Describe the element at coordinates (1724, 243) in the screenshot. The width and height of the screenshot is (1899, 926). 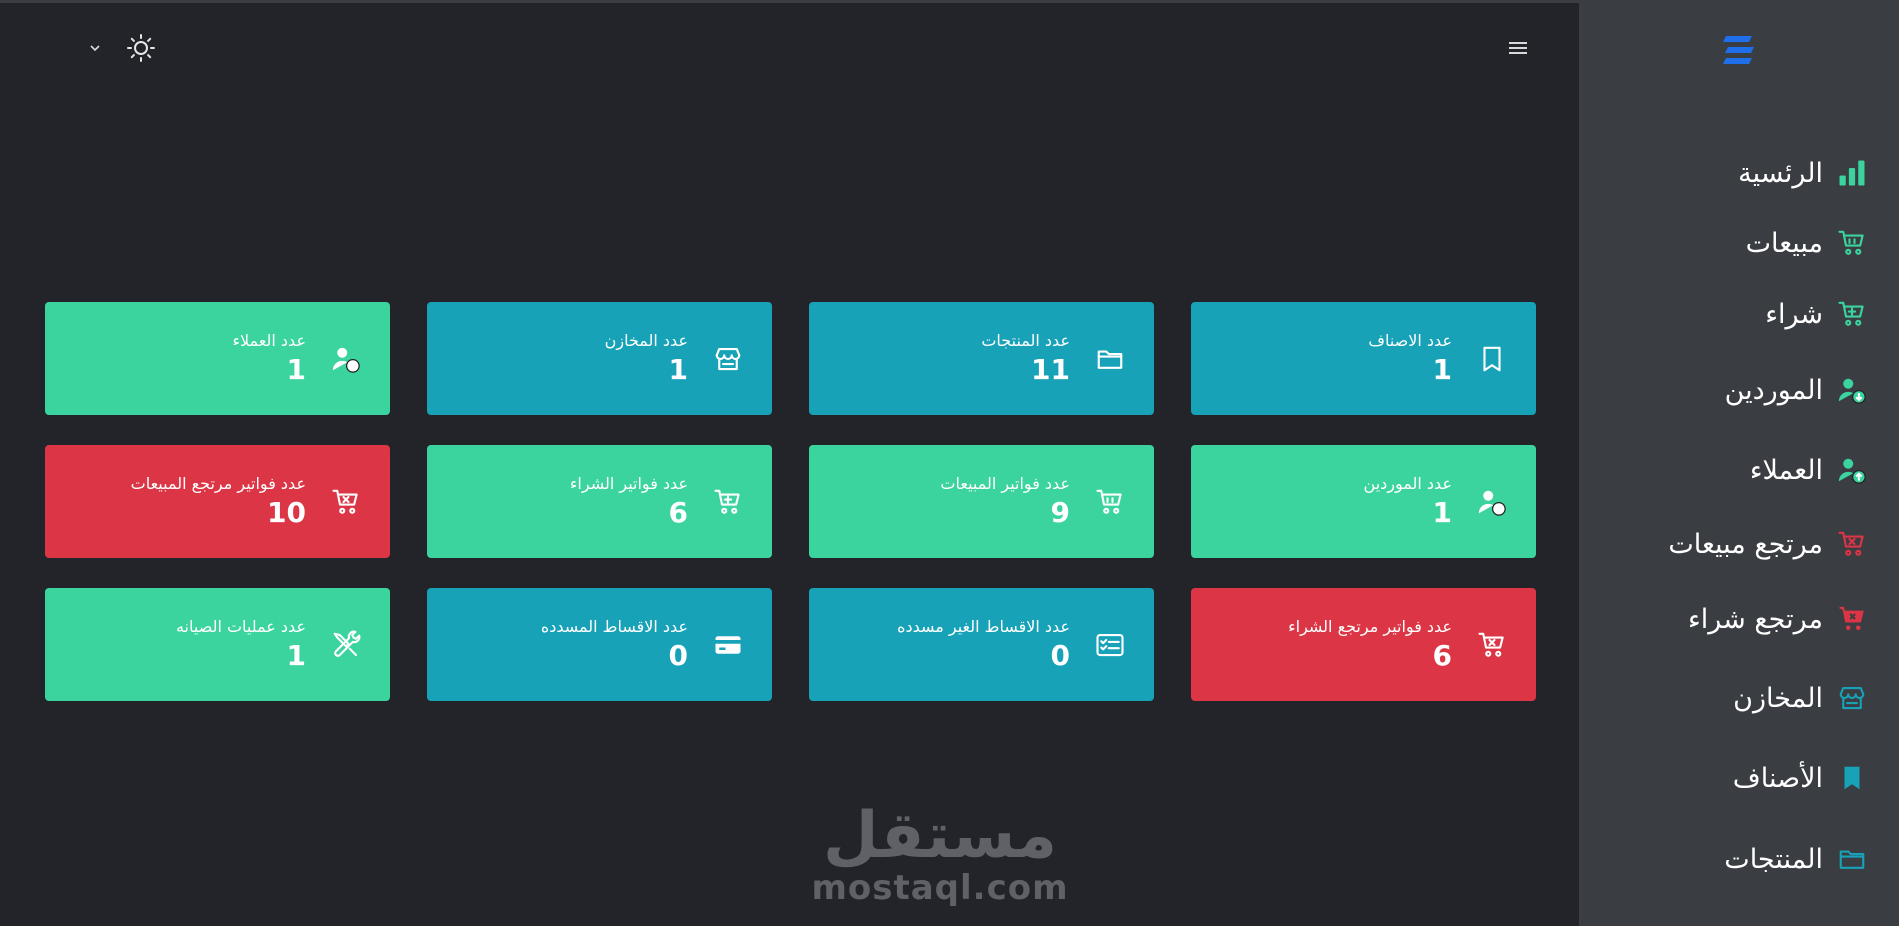
I see `sidebar-item-sales: مبيعات` at that location.